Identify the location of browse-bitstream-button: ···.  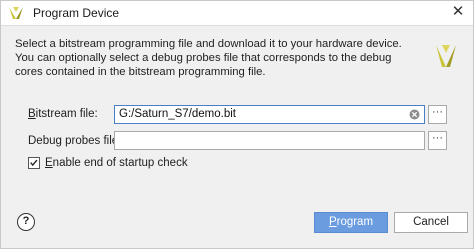
(437, 114).